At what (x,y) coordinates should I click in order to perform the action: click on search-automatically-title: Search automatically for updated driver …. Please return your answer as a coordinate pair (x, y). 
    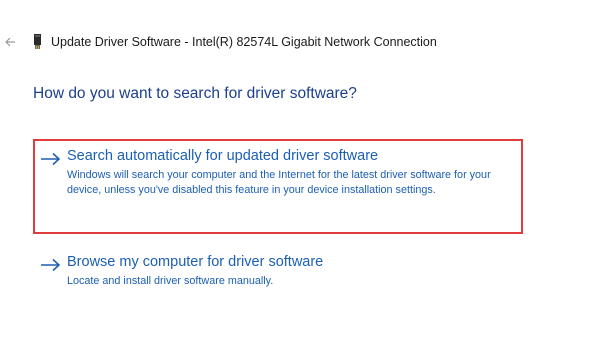
    Looking at the image, I should click on (222, 156).